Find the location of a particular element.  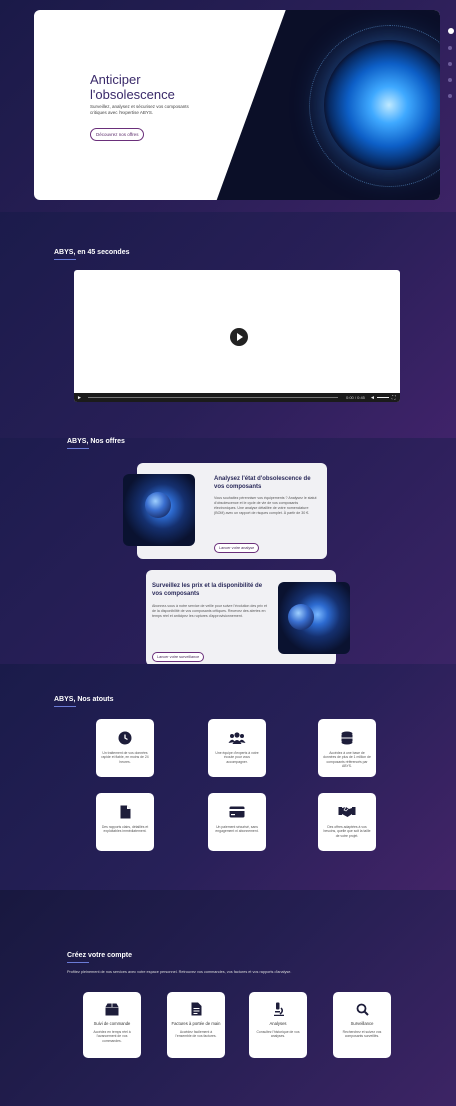

robot-surveillance-image is located at coordinates (314, 618).